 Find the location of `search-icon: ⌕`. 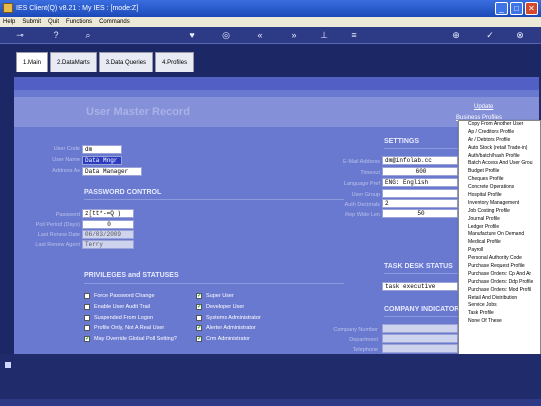

search-icon: ⌕ is located at coordinates (88, 35).